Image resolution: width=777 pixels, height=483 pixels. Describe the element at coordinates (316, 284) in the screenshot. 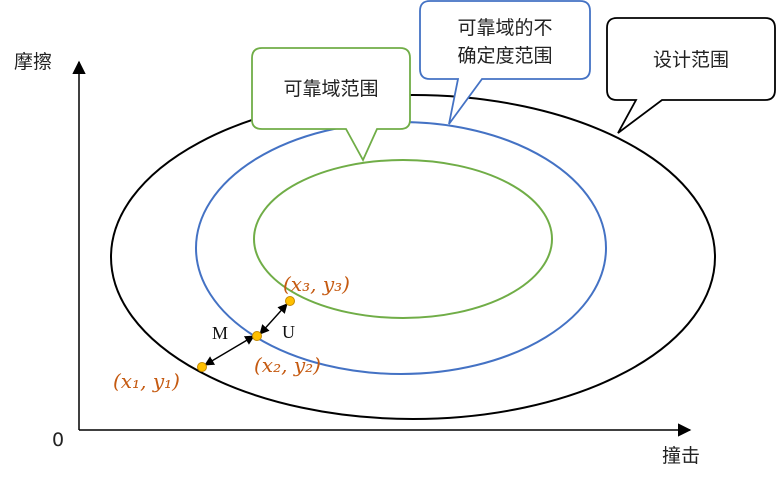

I see `point-label-x3-y3: (x₃, y₃)` at that location.